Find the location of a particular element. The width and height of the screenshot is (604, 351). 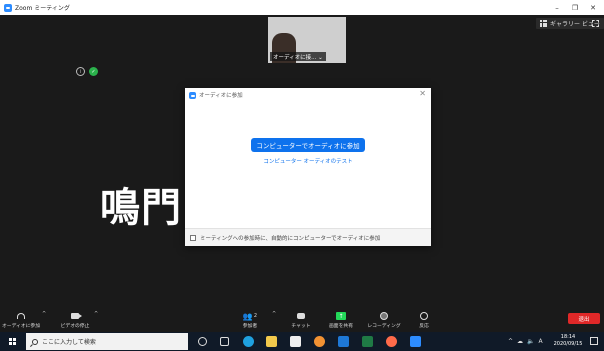

taskbar-search-box: ここに入力して検索 is located at coordinates (107, 341).